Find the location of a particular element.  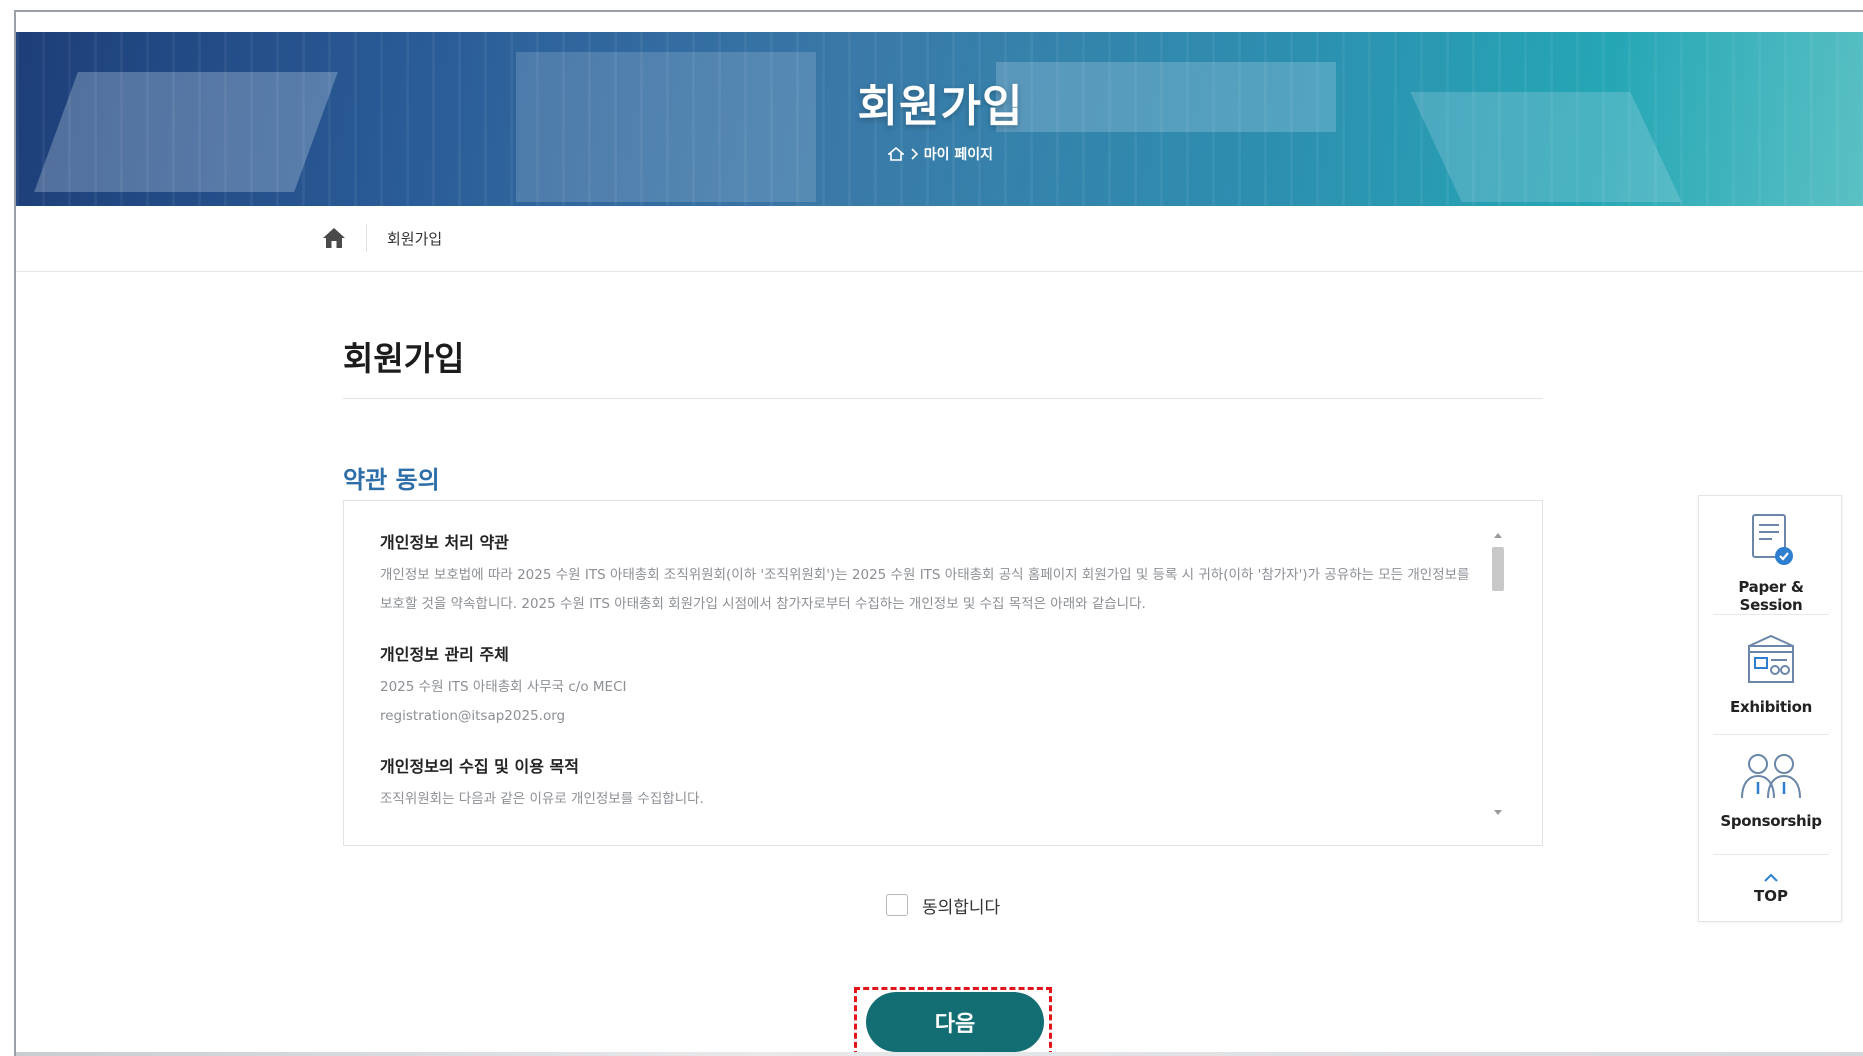

terms-body: 조직위원회는 다음과 같은 이유로 개인정보를 수집합니다. is located at coordinates (542, 799).